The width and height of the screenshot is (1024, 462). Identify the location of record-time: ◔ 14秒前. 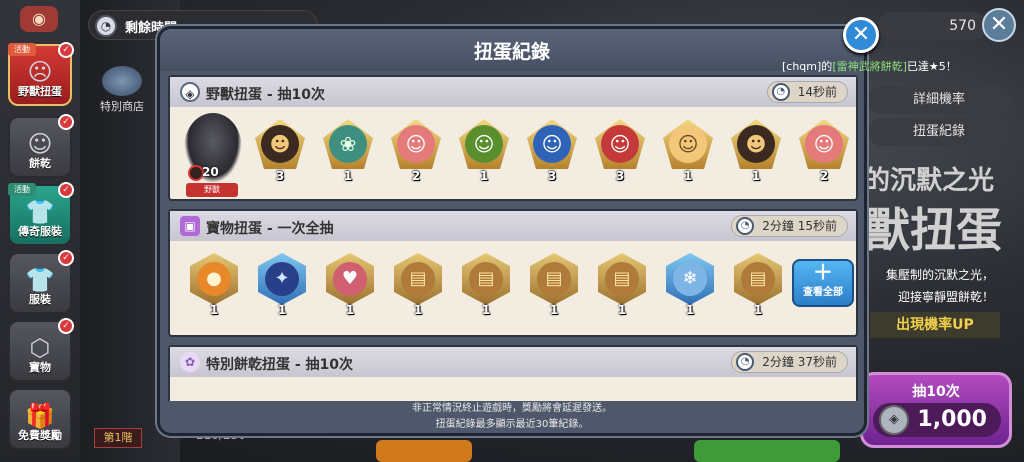
(807, 92).